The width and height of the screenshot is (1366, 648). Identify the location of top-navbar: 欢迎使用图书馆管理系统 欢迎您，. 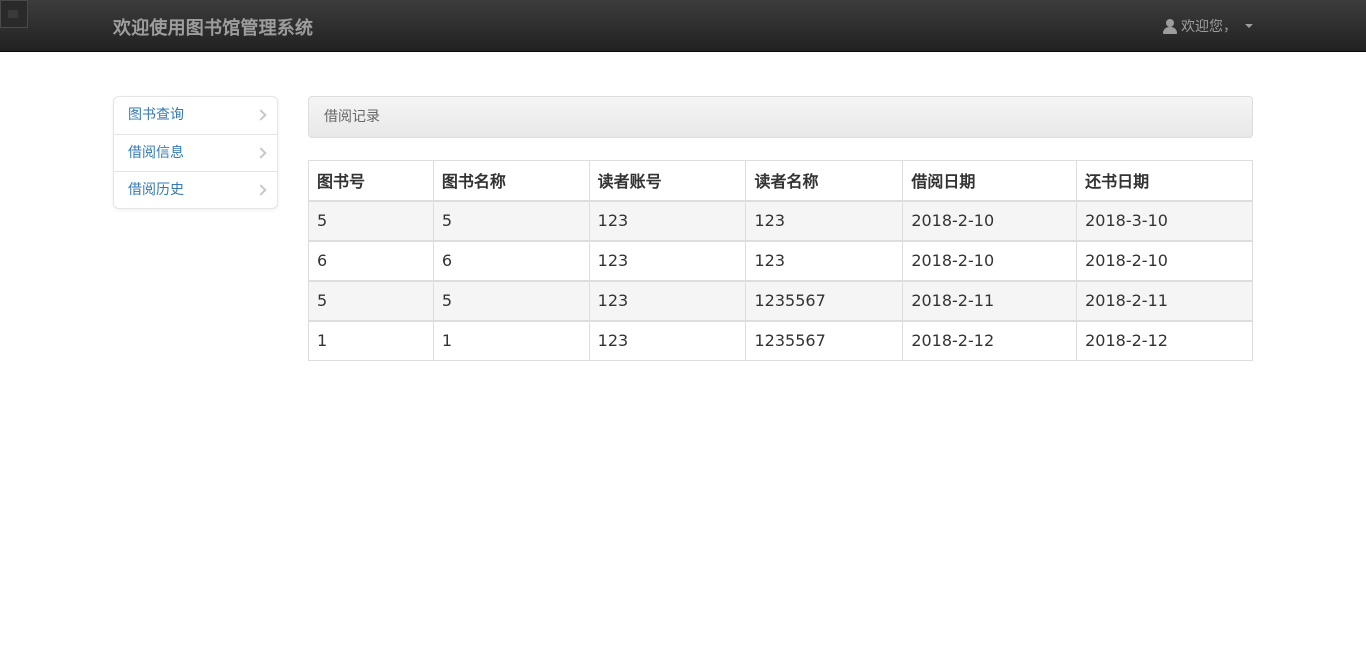
(683, 26).